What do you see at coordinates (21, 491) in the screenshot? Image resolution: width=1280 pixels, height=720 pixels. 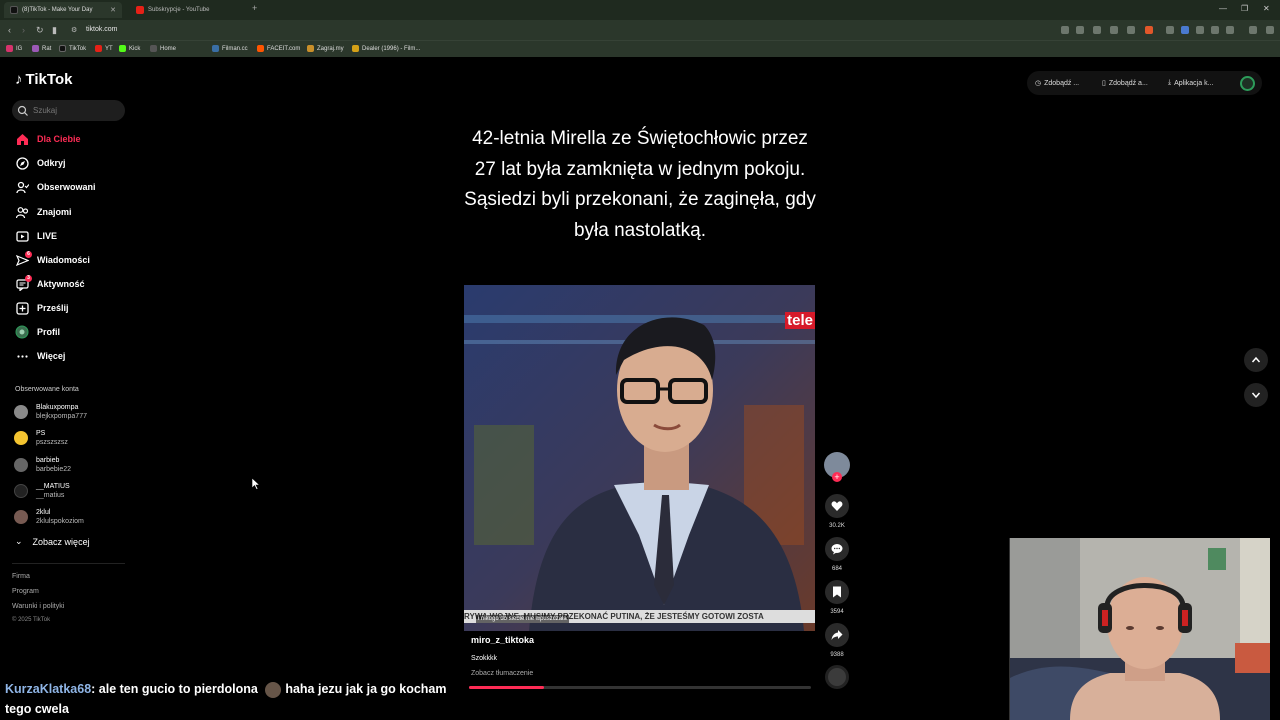 I see `avatar` at bounding box center [21, 491].